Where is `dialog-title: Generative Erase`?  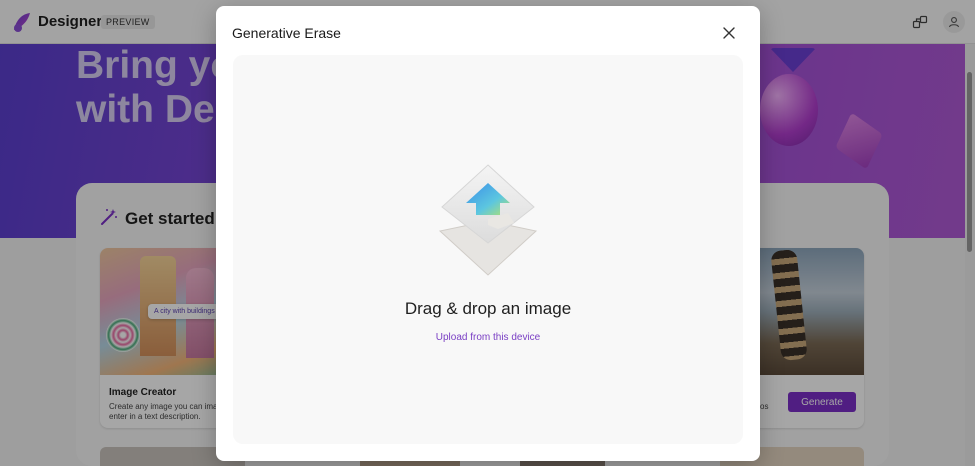 dialog-title: Generative Erase is located at coordinates (286, 33).